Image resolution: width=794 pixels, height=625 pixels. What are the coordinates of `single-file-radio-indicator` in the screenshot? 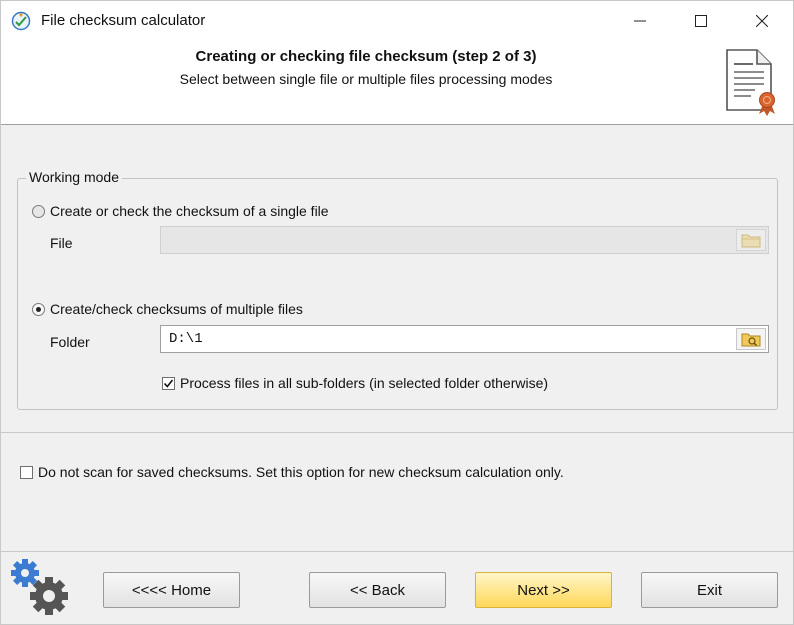 It's located at (38, 211).